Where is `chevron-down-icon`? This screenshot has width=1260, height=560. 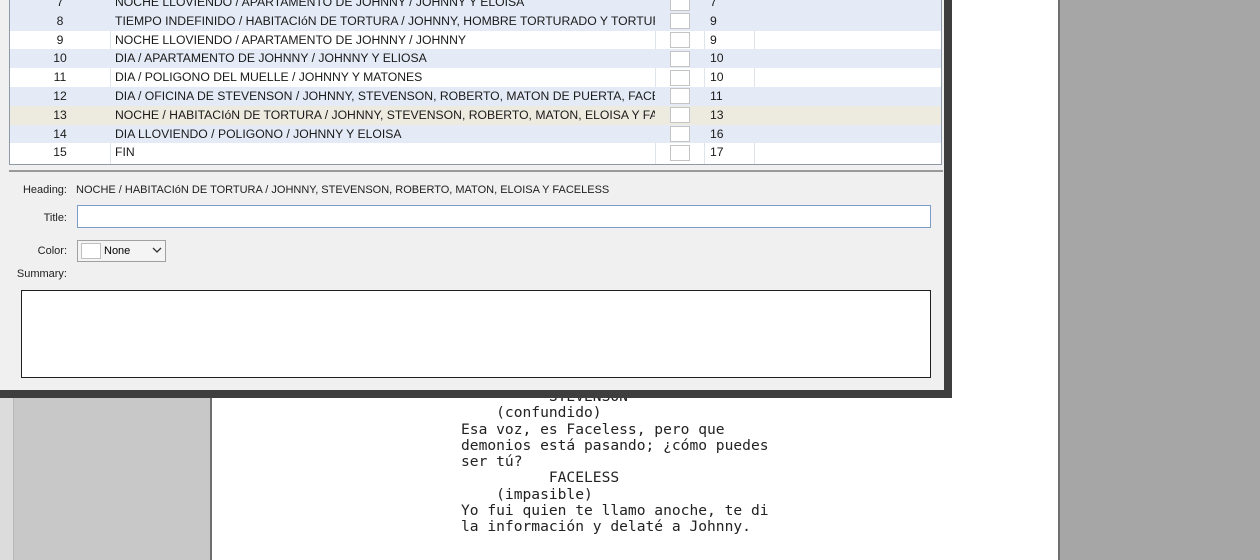
chevron-down-icon is located at coordinates (157, 250).